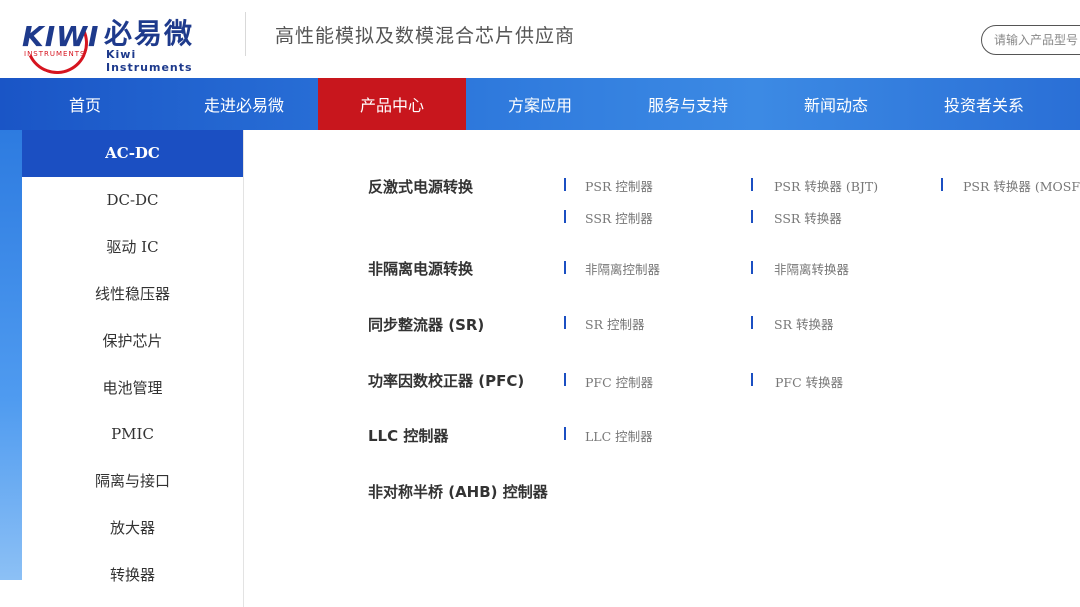  Describe the element at coordinates (11, 355) in the screenshot. I see `left-decoration` at that location.